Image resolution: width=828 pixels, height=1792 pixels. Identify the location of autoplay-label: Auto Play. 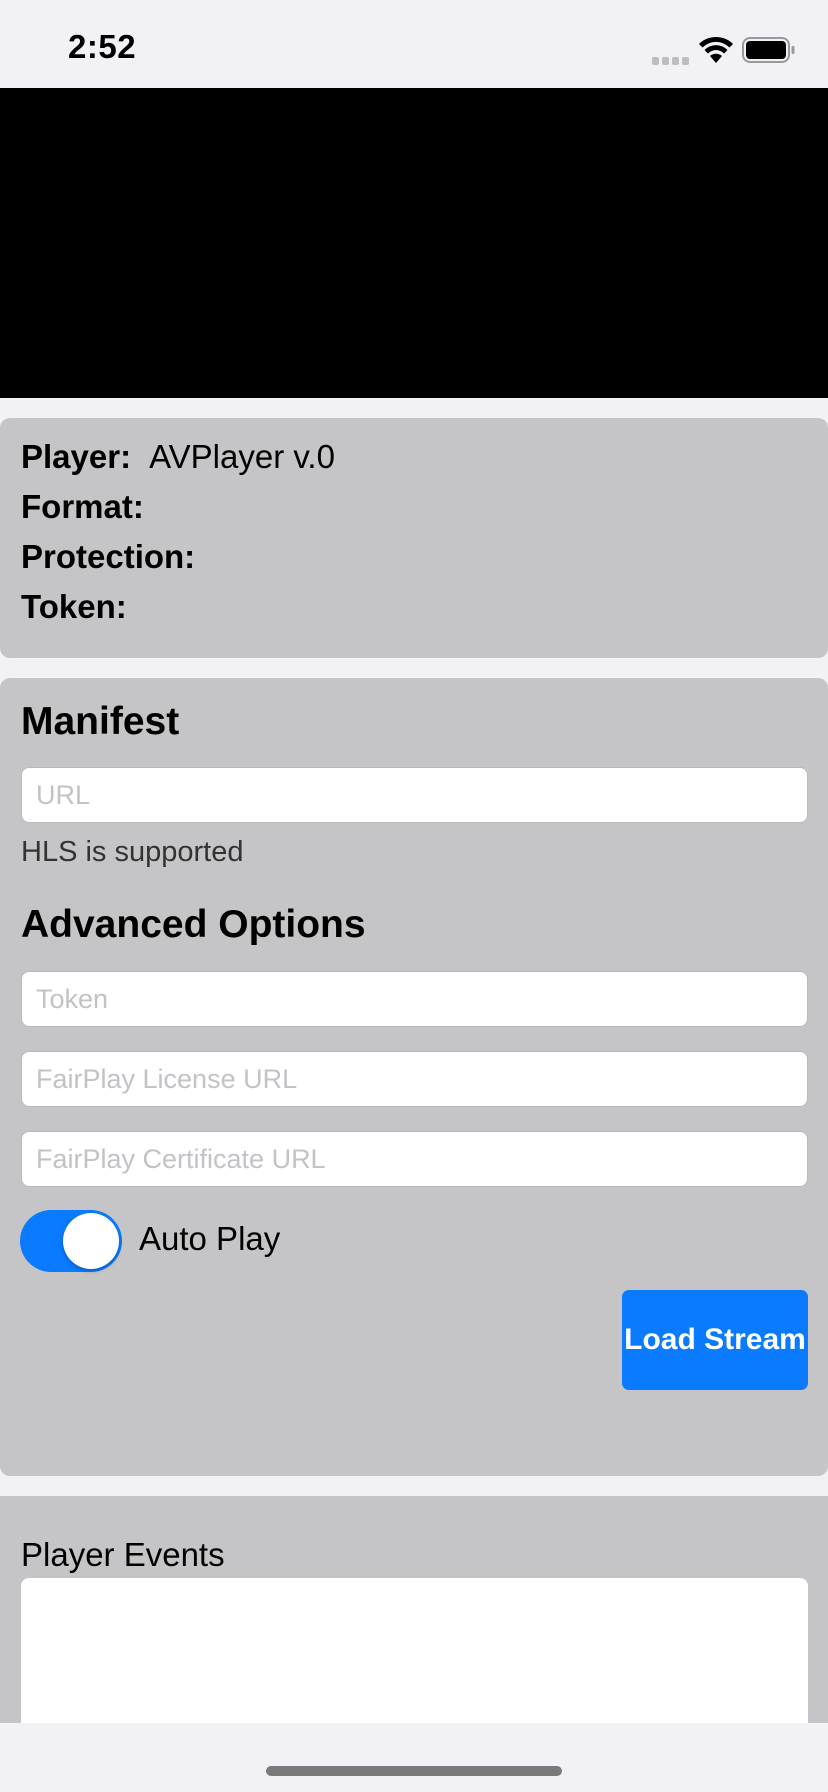
(210, 1238).